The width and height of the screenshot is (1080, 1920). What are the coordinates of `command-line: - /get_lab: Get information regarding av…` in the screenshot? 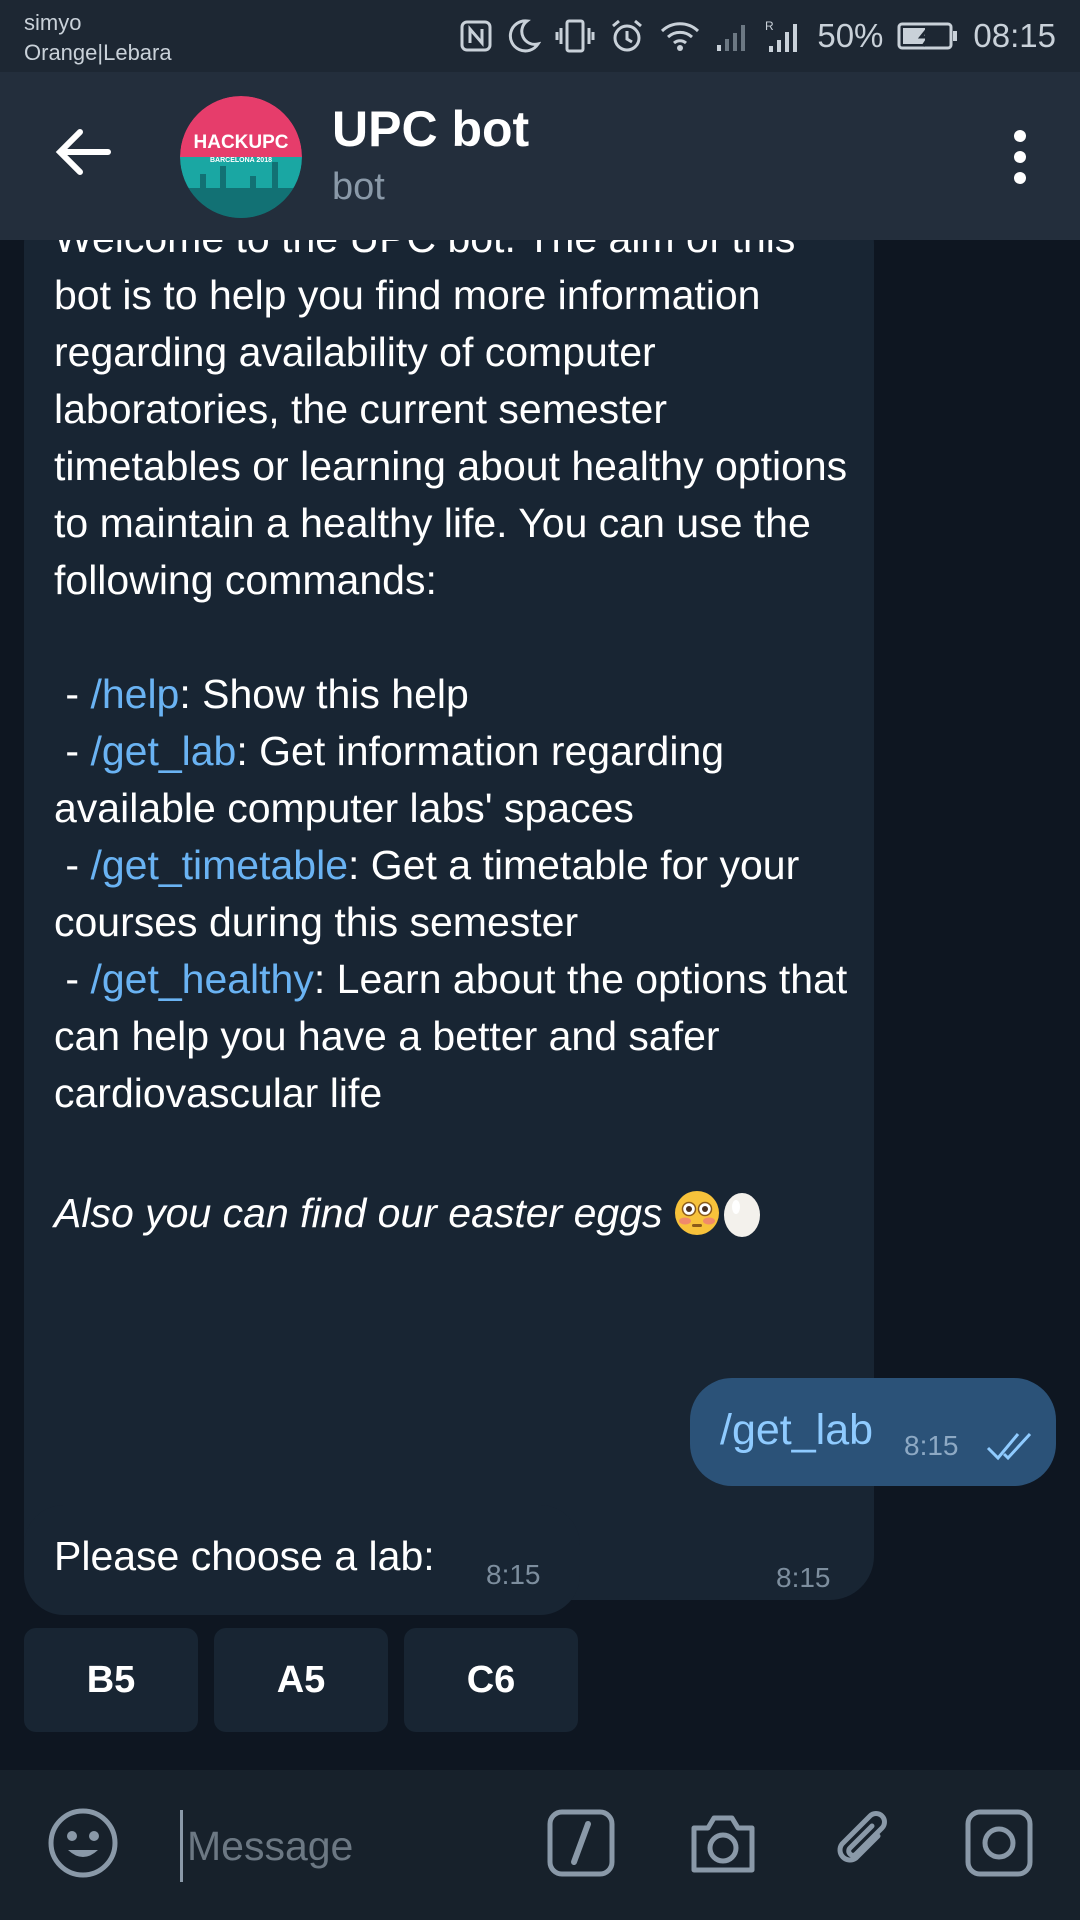 It's located at (395, 779).